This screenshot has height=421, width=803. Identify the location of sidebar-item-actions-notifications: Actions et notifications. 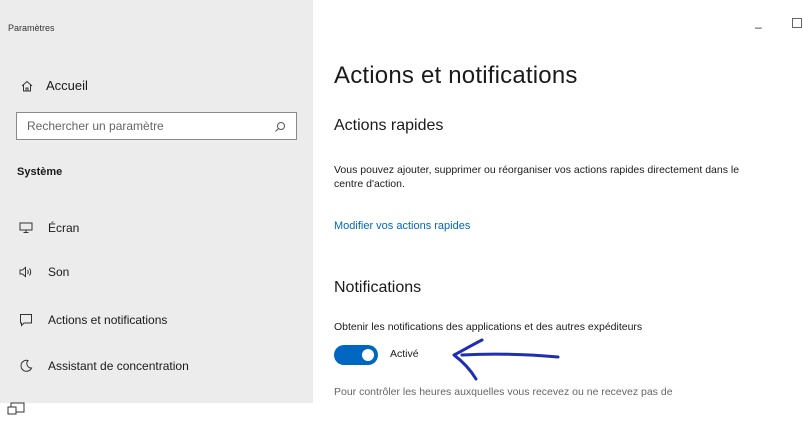
(92, 320).